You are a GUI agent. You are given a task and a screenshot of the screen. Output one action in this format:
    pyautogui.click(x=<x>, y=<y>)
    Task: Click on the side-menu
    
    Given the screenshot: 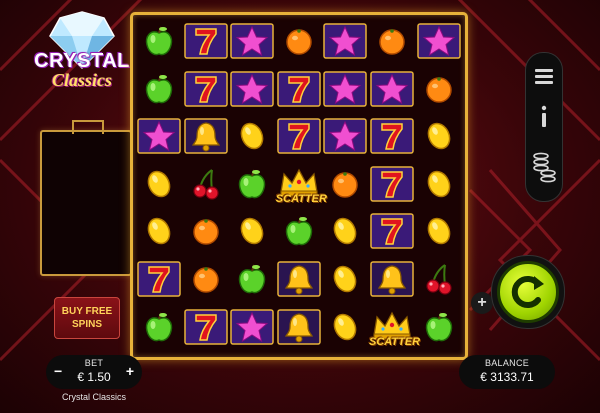 What is the action you would take?
    pyautogui.click(x=544, y=127)
    